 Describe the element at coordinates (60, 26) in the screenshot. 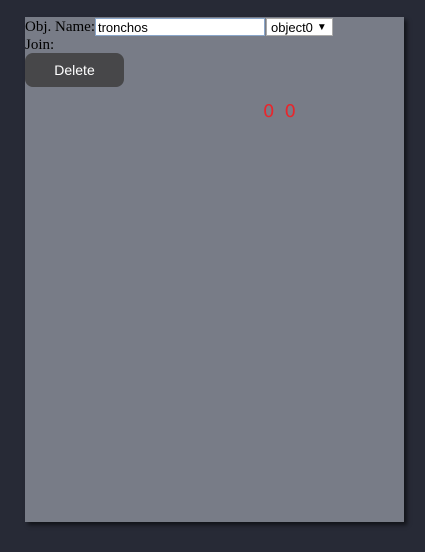

I see `name-label: Obj. Name:` at that location.